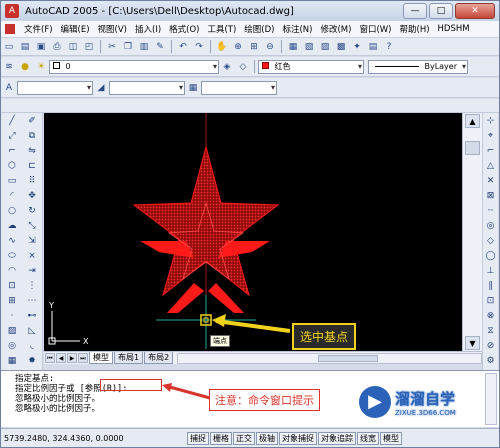 This screenshot has width=500, height=448. I want to click on layer-manager-icon: ≋, so click(9, 67).